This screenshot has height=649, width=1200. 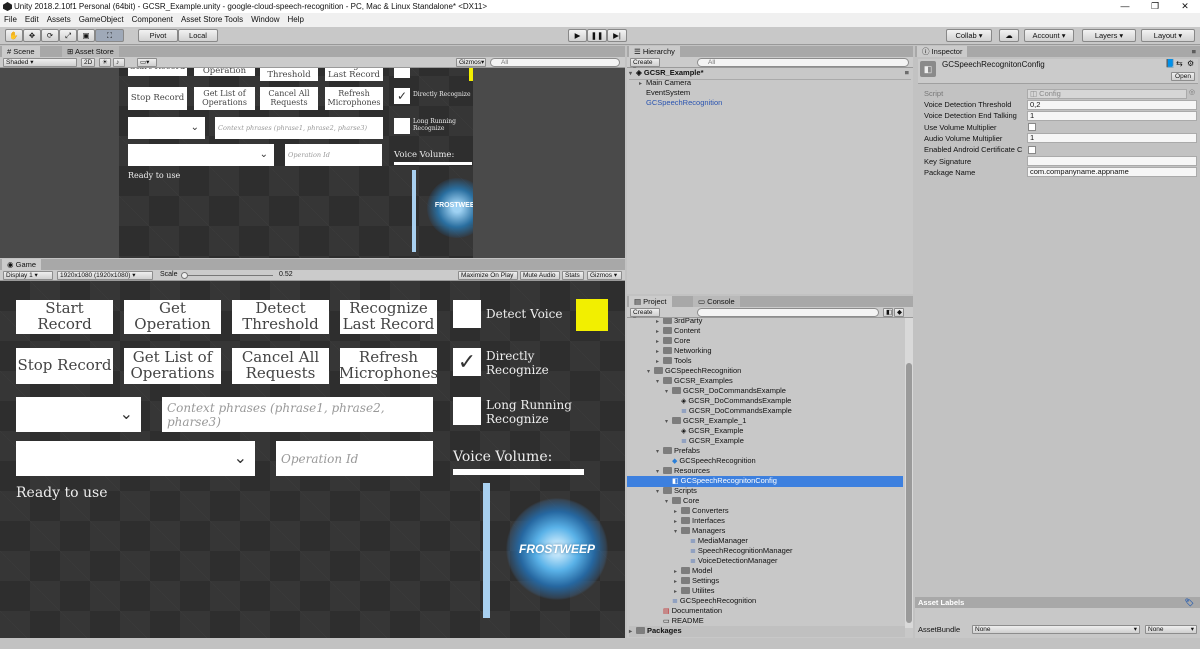 What do you see at coordinates (645, 315) in the screenshot?
I see `project-create-button: Create ▾` at bounding box center [645, 315].